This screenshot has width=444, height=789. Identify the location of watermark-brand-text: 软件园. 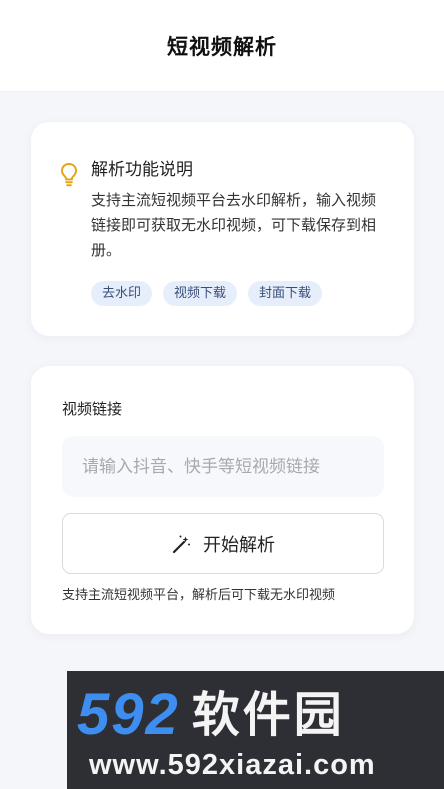
(268, 715).